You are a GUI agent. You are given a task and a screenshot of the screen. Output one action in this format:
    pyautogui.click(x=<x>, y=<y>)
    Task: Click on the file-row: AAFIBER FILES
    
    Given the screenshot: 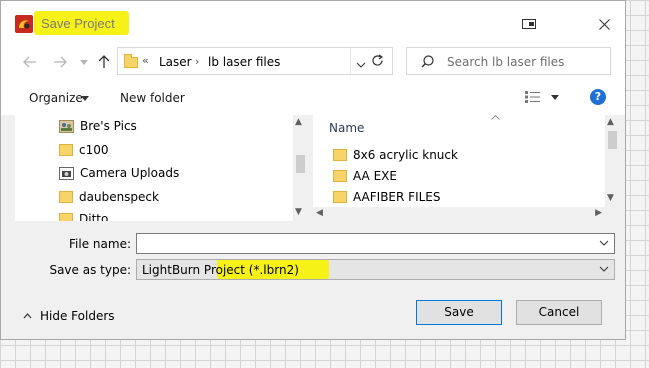 What is the action you would take?
    pyautogui.click(x=387, y=197)
    